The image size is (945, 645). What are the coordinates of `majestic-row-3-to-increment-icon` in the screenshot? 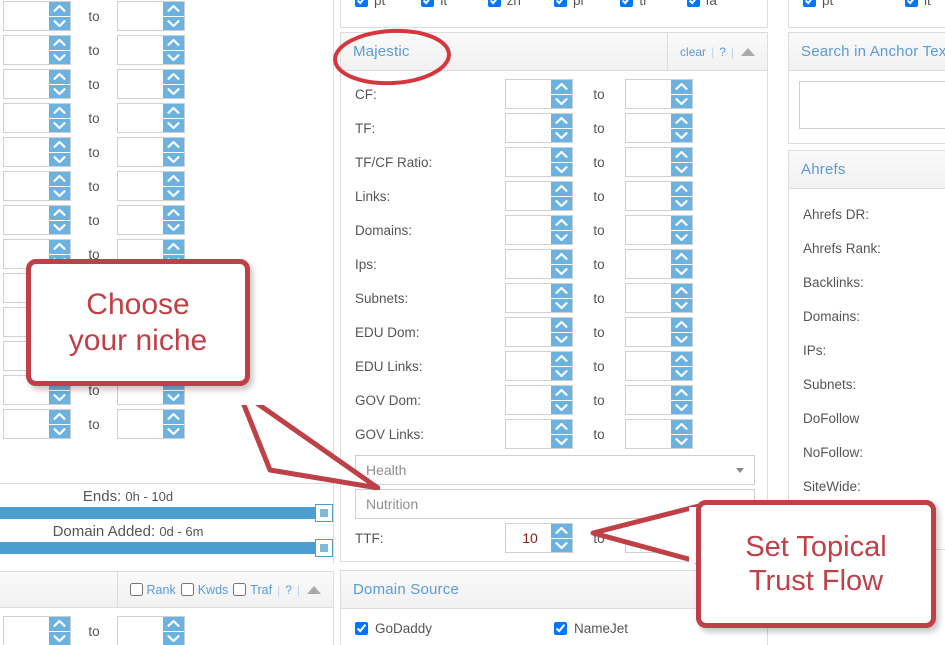 It's located at (681, 189).